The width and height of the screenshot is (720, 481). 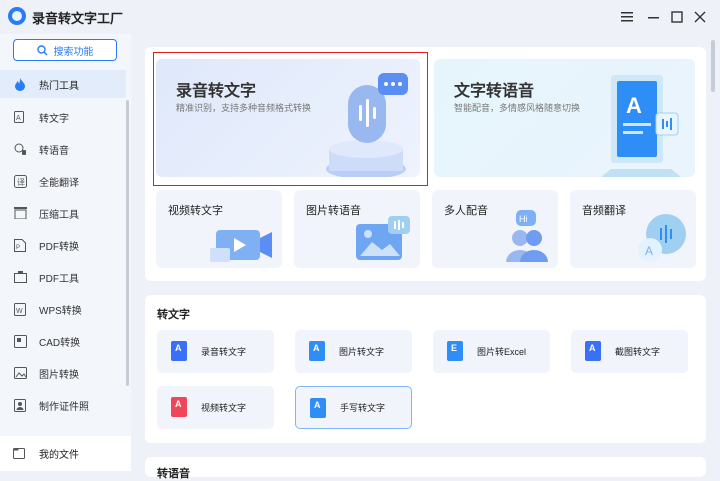 I want to click on section-title: 转语音, so click(x=173, y=474).